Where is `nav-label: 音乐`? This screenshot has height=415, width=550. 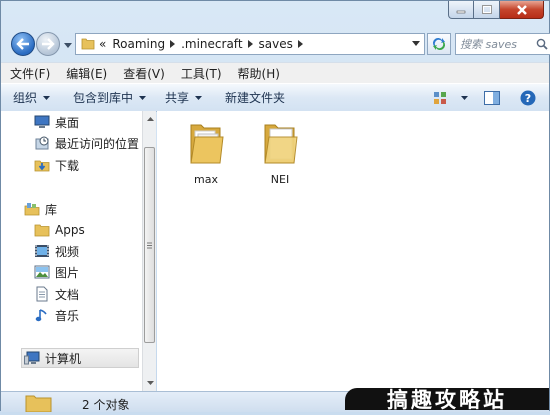
nav-label: 音乐 is located at coordinates (67, 315).